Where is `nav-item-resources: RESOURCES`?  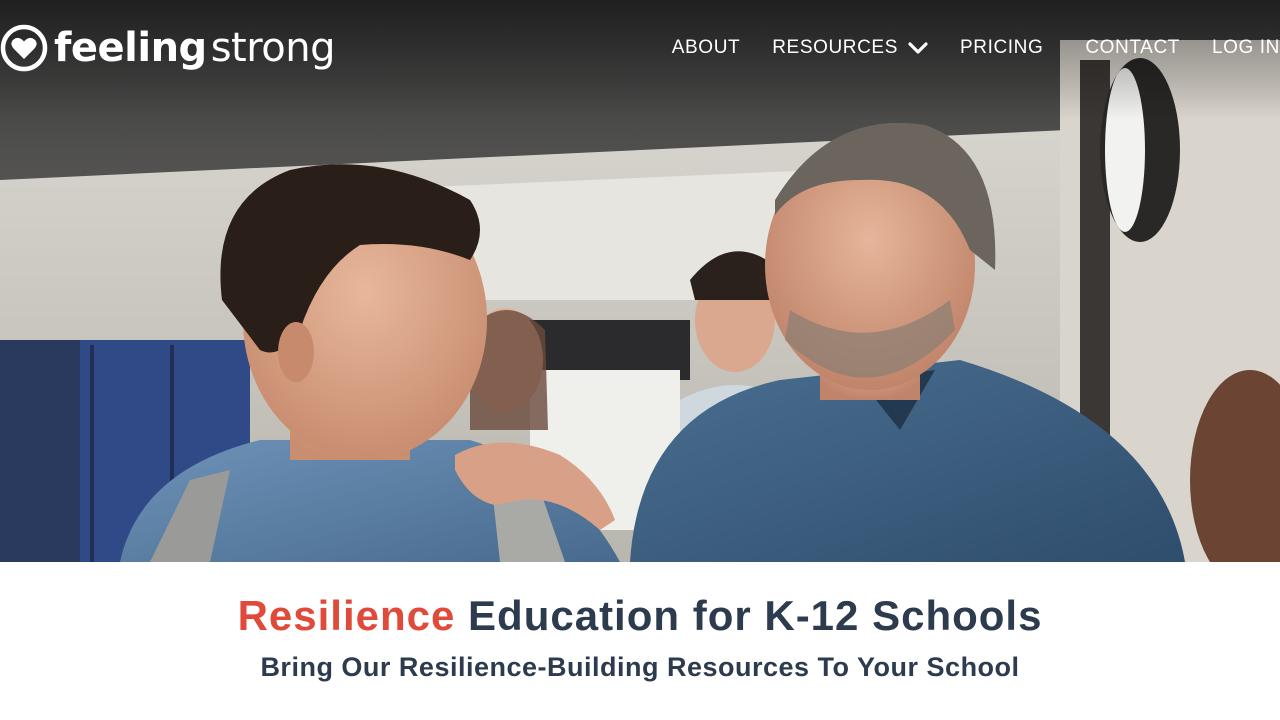 nav-item-resources: RESOURCES is located at coordinates (850, 48).